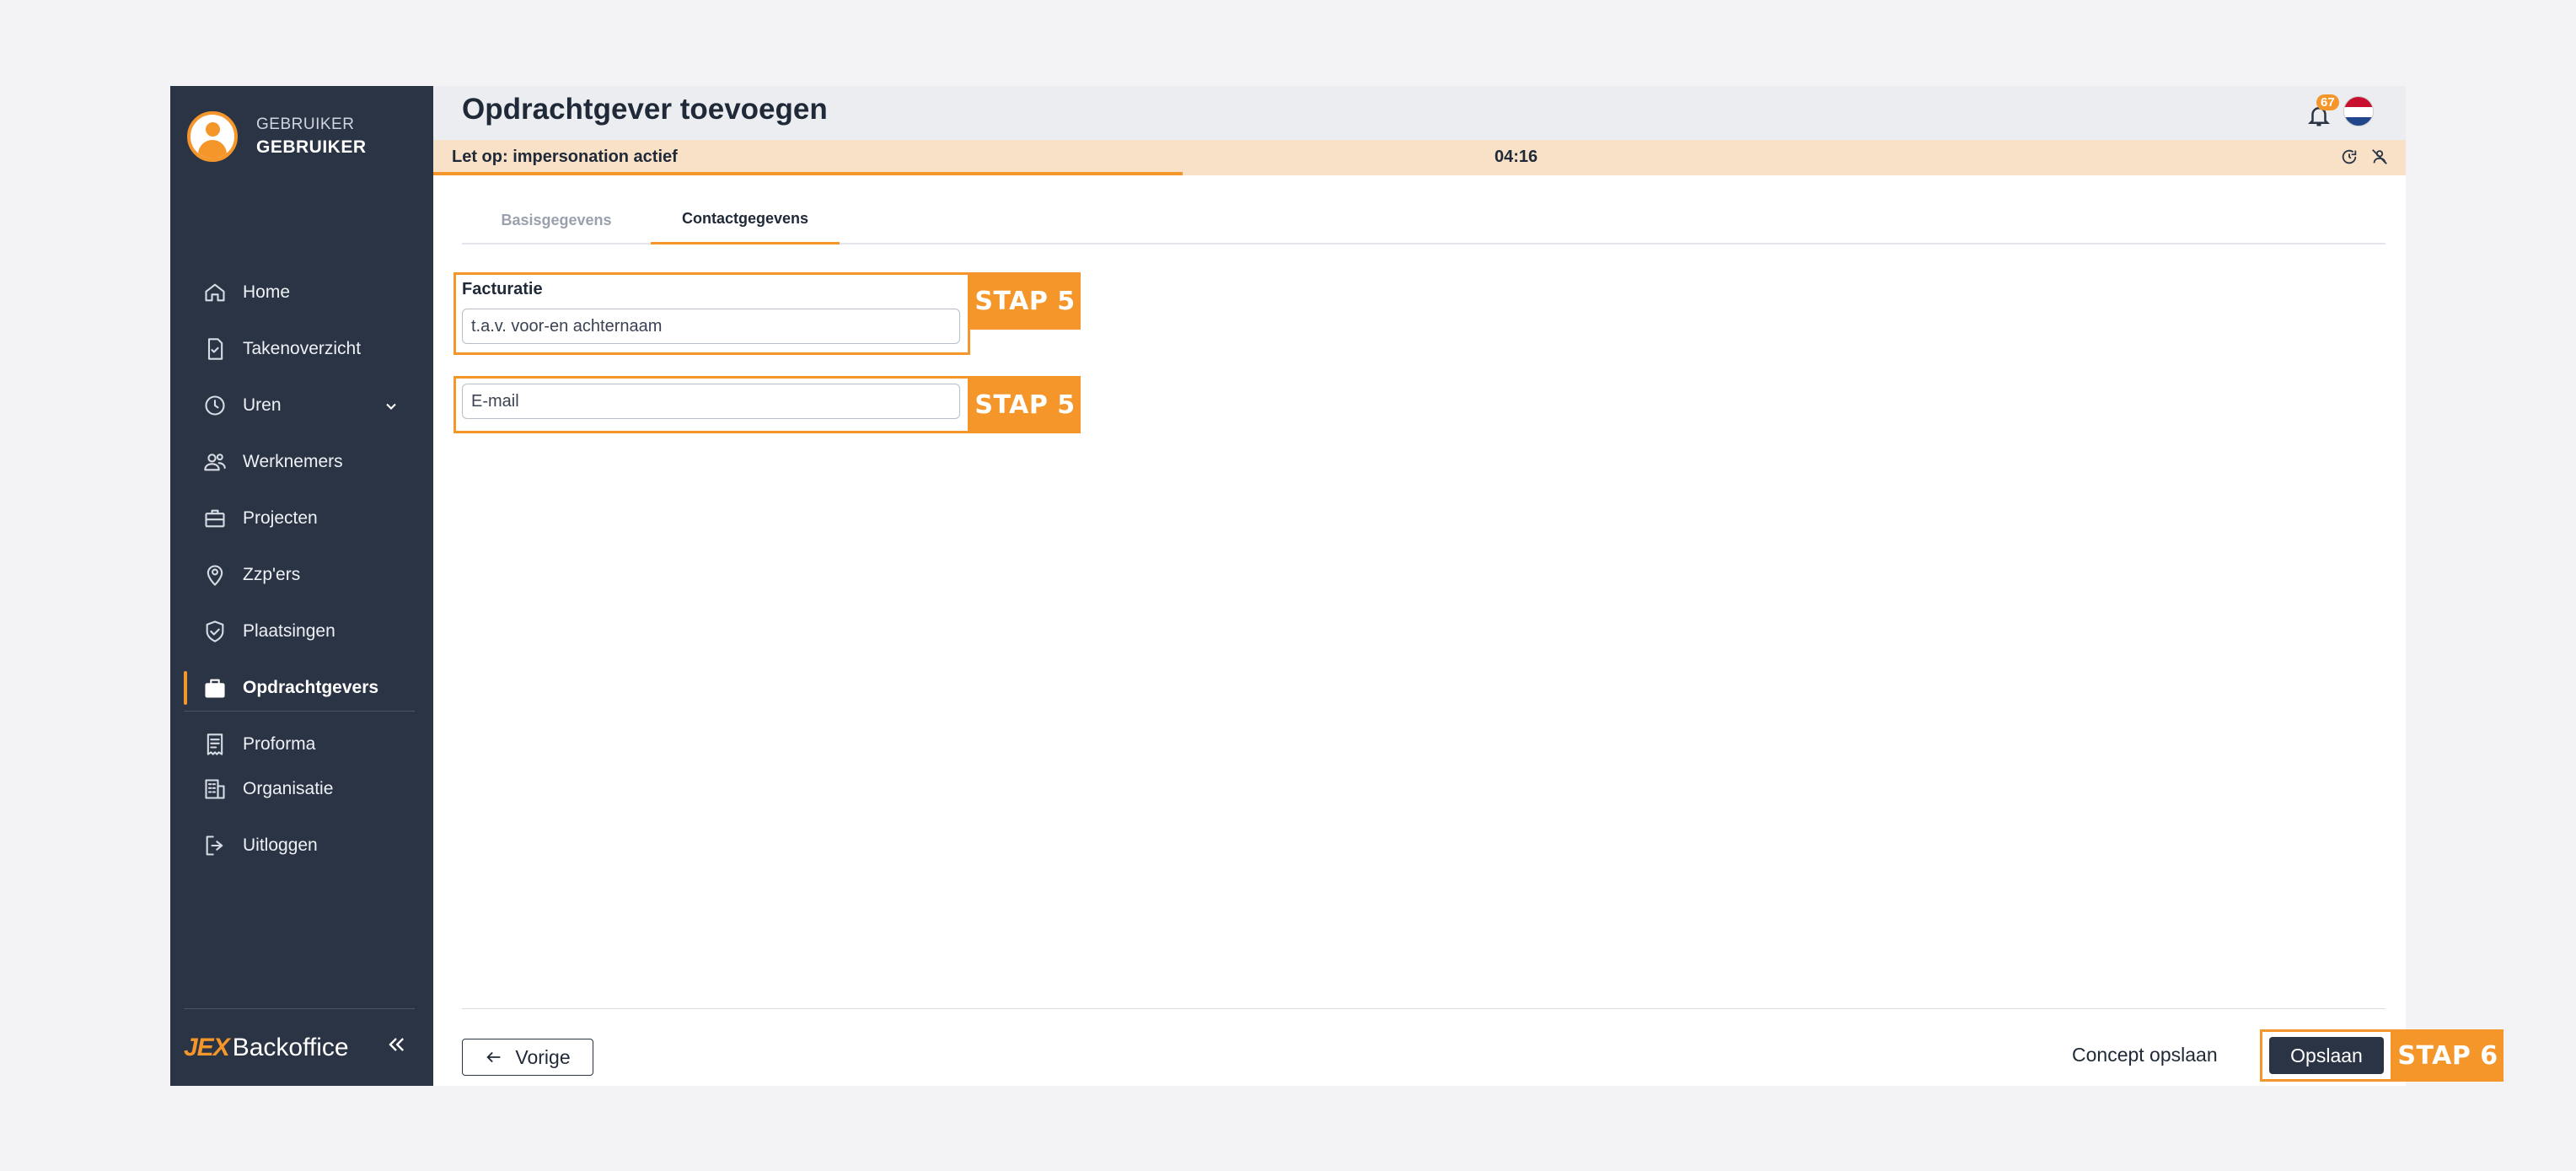 Image resolution: width=2576 pixels, height=1171 pixels. Describe the element at coordinates (215, 845) in the screenshot. I see `logout-icon` at that location.